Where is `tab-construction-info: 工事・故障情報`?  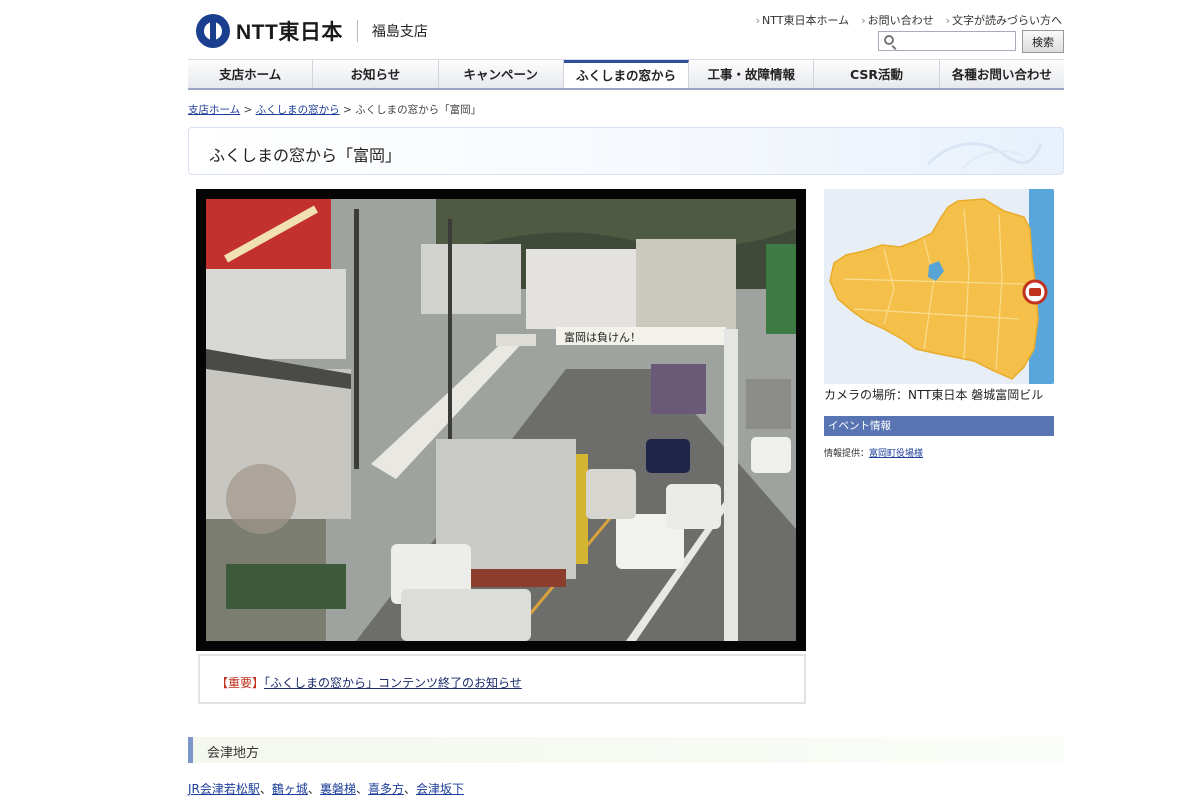 tab-construction-info: 工事・故障情報 is located at coordinates (752, 74).